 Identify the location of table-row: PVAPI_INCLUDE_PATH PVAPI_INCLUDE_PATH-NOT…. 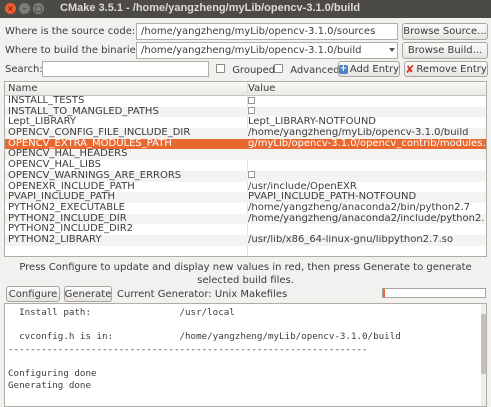
(245, 197).